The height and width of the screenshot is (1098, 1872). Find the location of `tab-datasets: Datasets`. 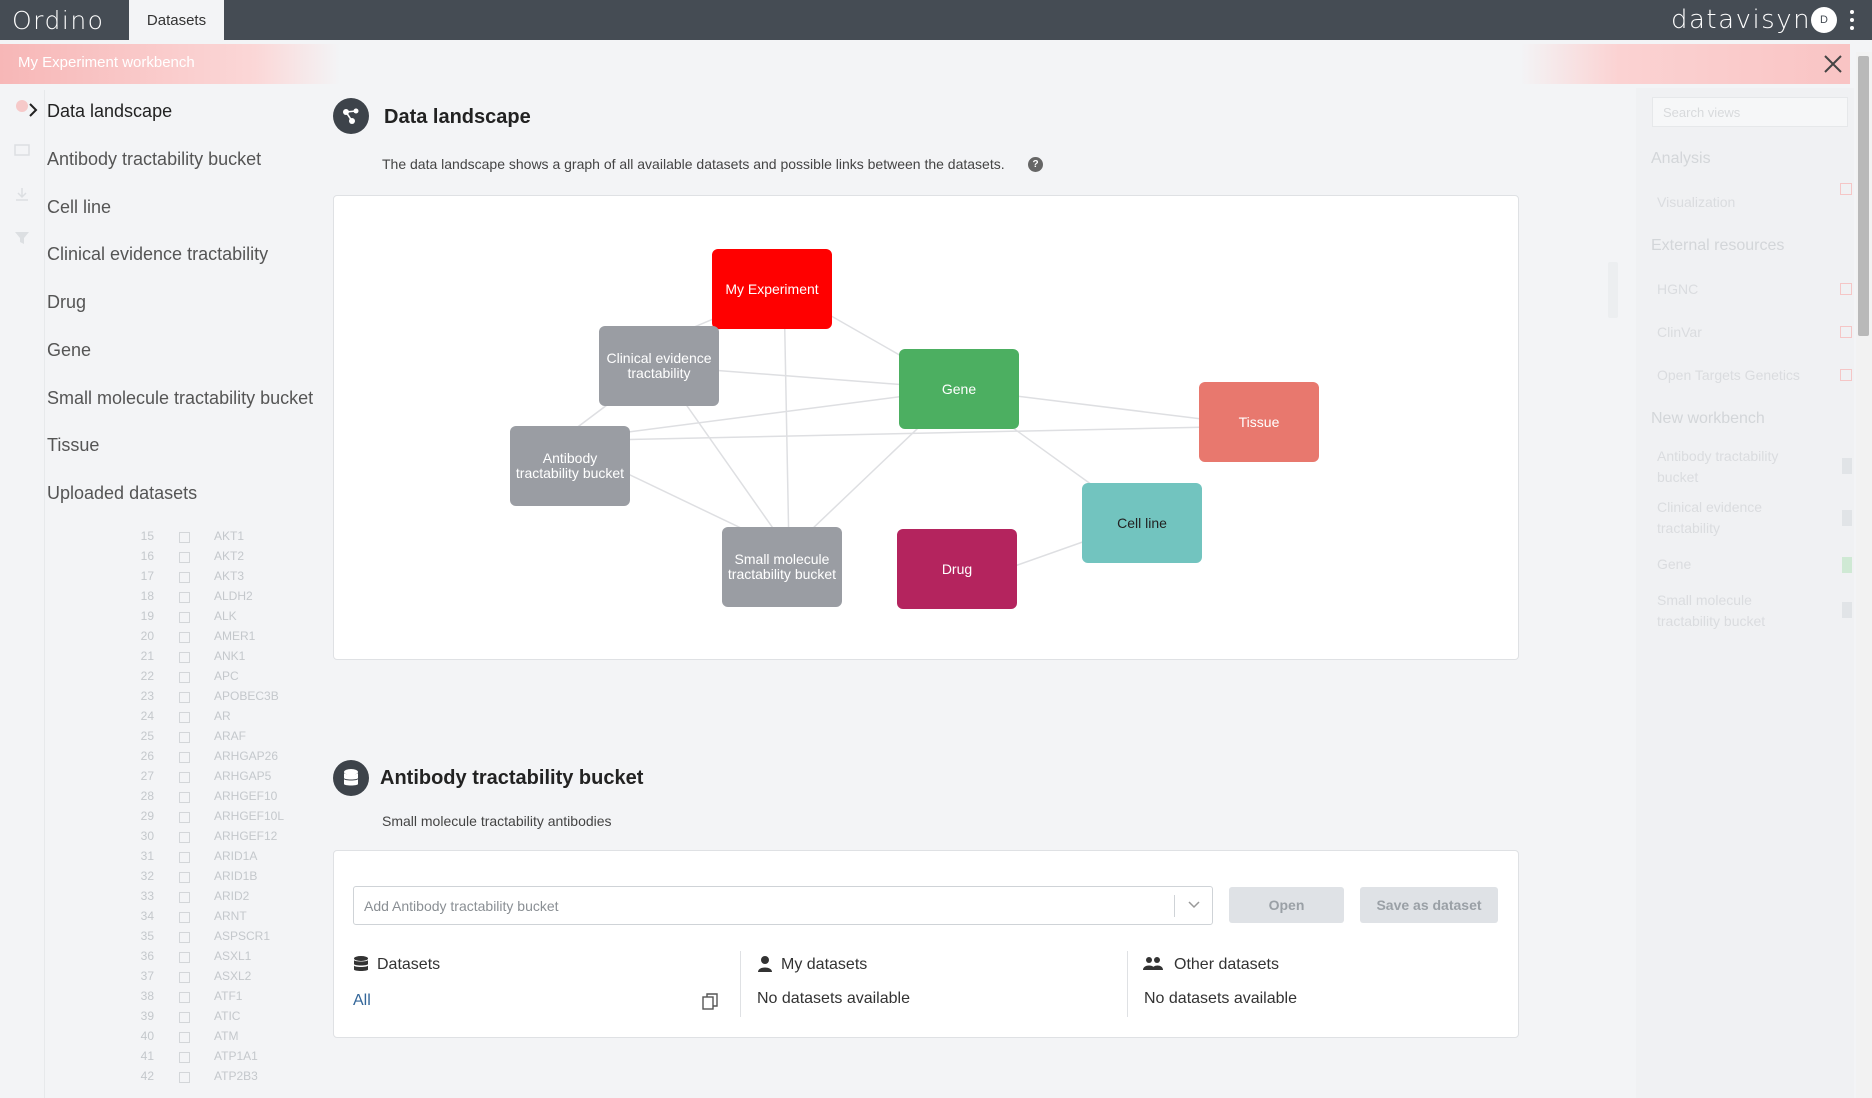

tab-datasets: Datasets is located at coordinates (176, 20).